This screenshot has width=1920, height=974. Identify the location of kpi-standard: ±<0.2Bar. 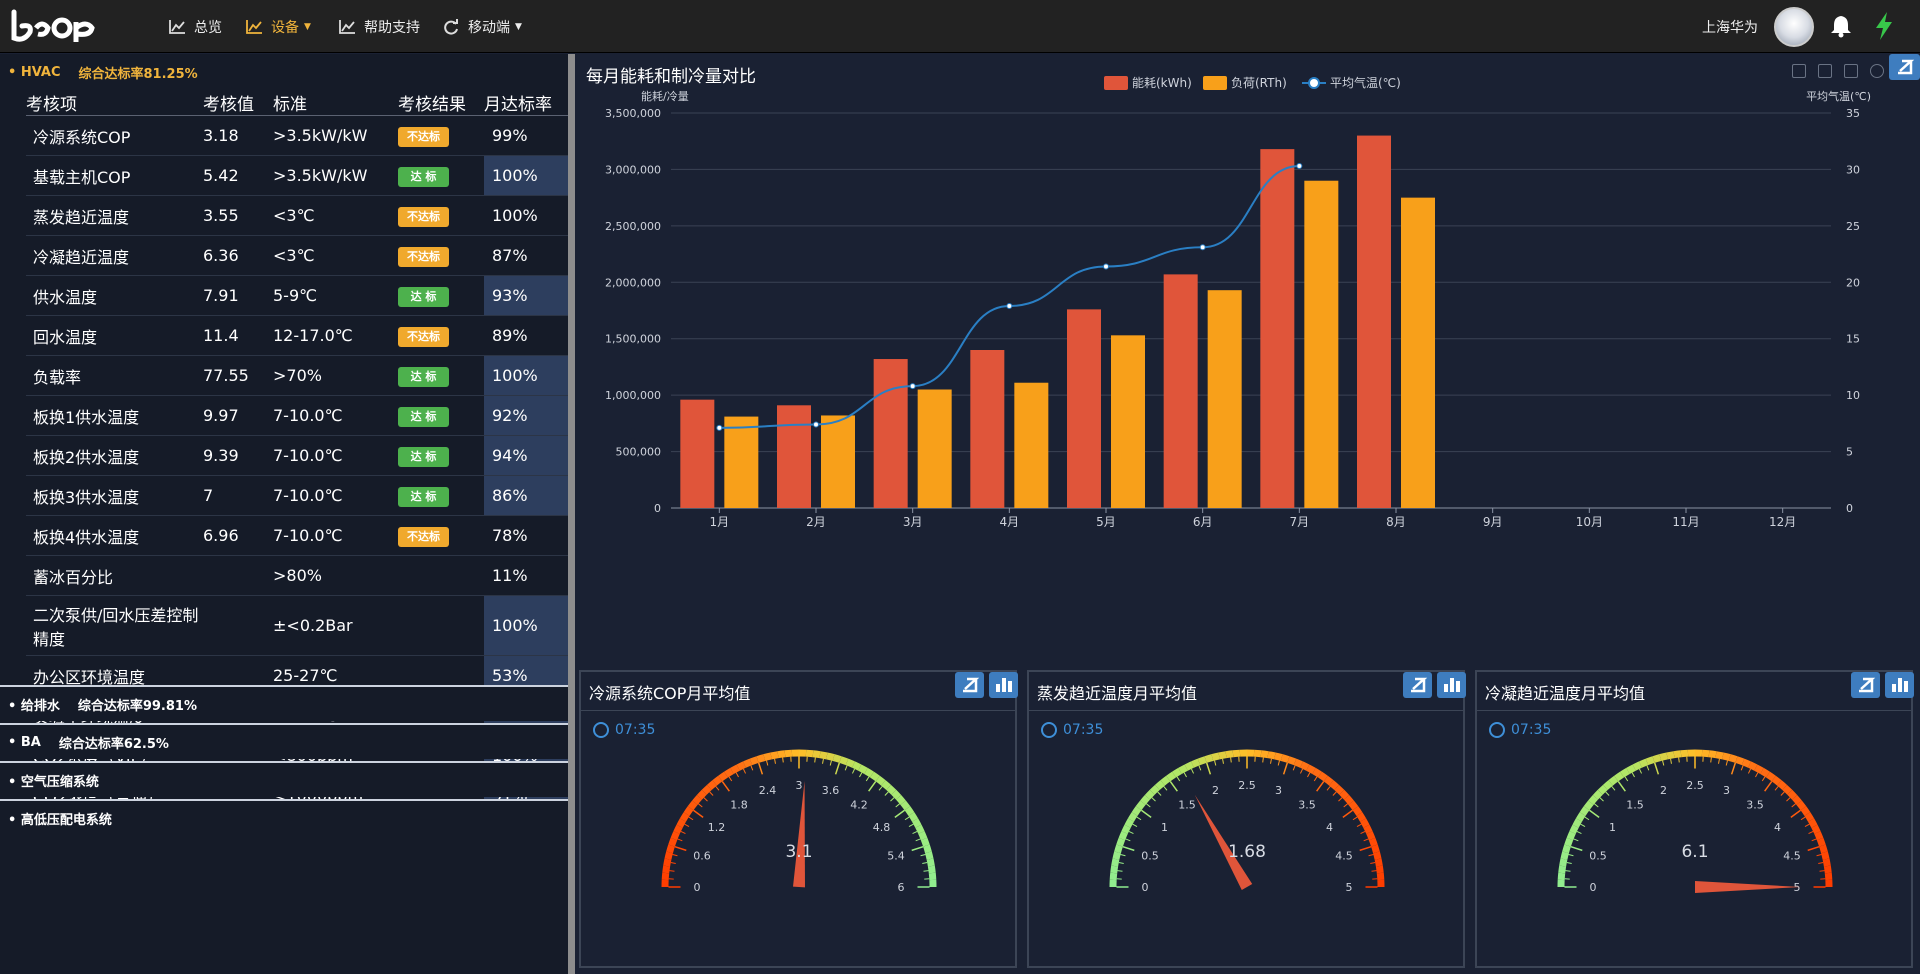
(335, 625).